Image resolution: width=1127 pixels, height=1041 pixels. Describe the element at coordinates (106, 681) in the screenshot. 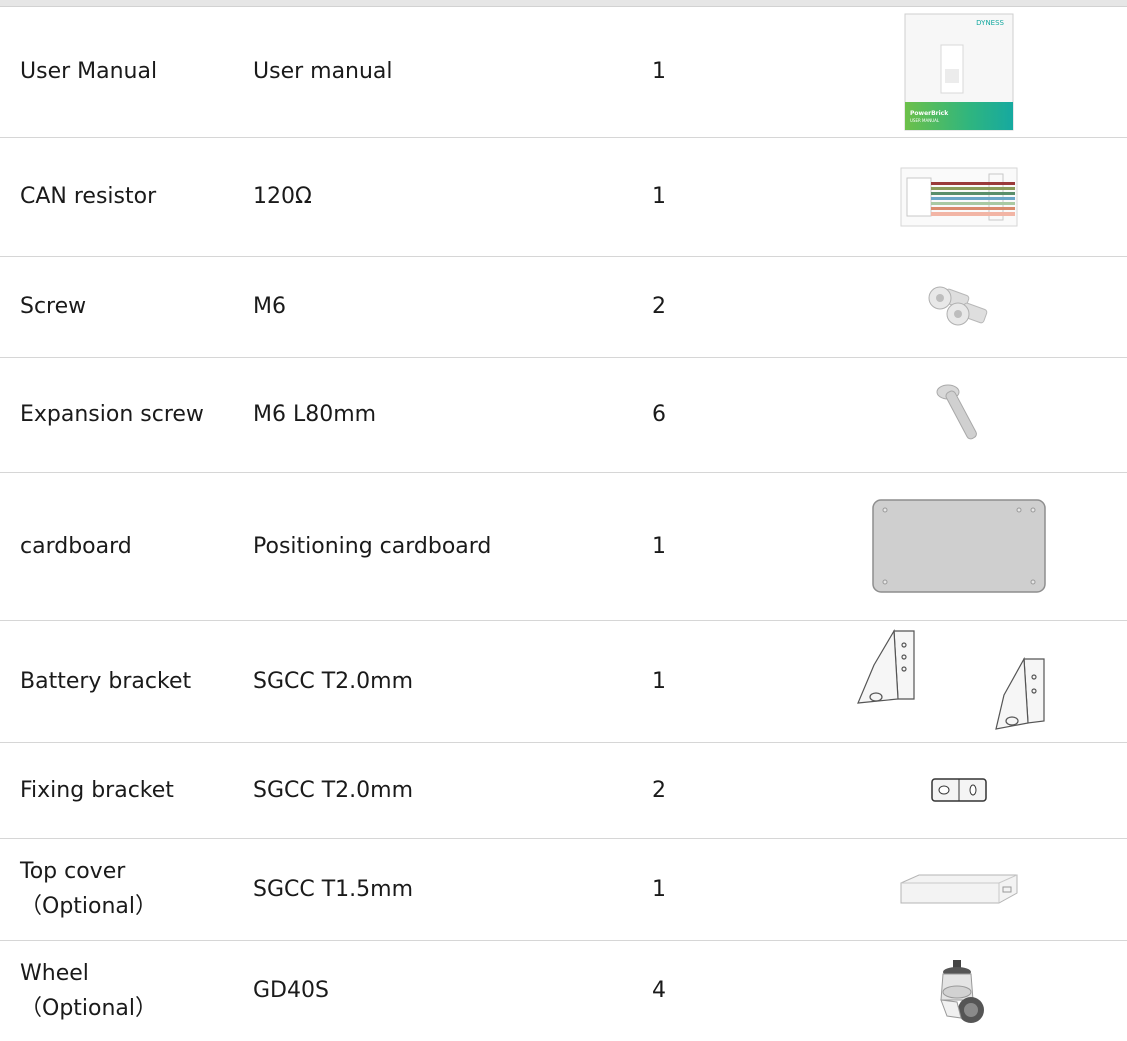

I see `item-name: Battery bracket` at that location.